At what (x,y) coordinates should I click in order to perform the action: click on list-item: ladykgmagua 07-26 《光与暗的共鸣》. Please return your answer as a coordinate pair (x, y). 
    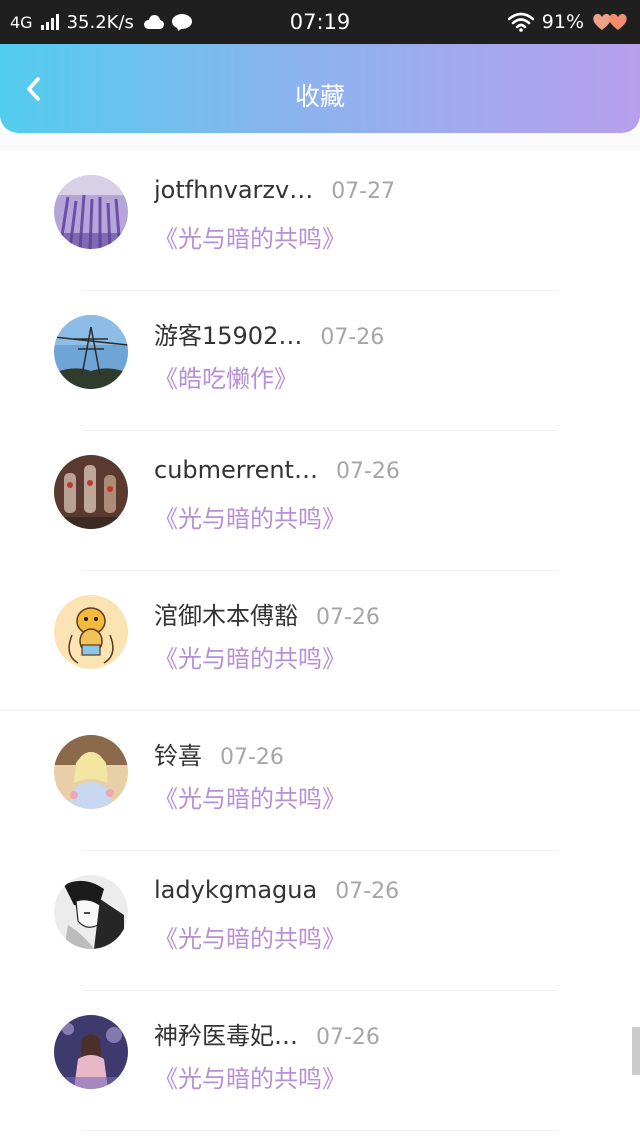
    Looking at the image, I should click on (320, 921).